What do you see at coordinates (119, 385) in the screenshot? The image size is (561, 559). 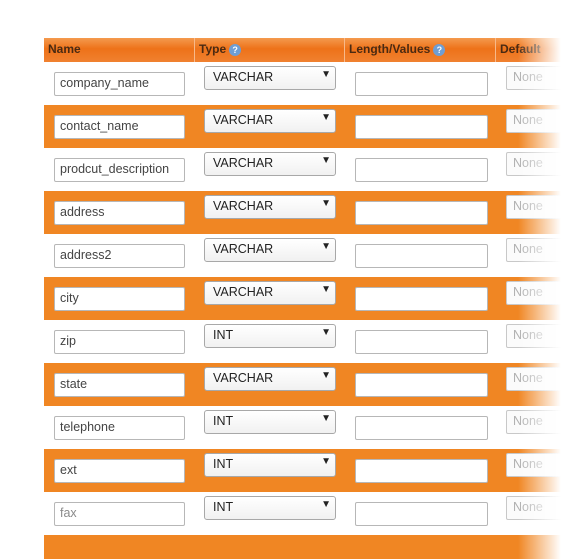 I see `column-name-input: state` at bounding box center [119, 385].